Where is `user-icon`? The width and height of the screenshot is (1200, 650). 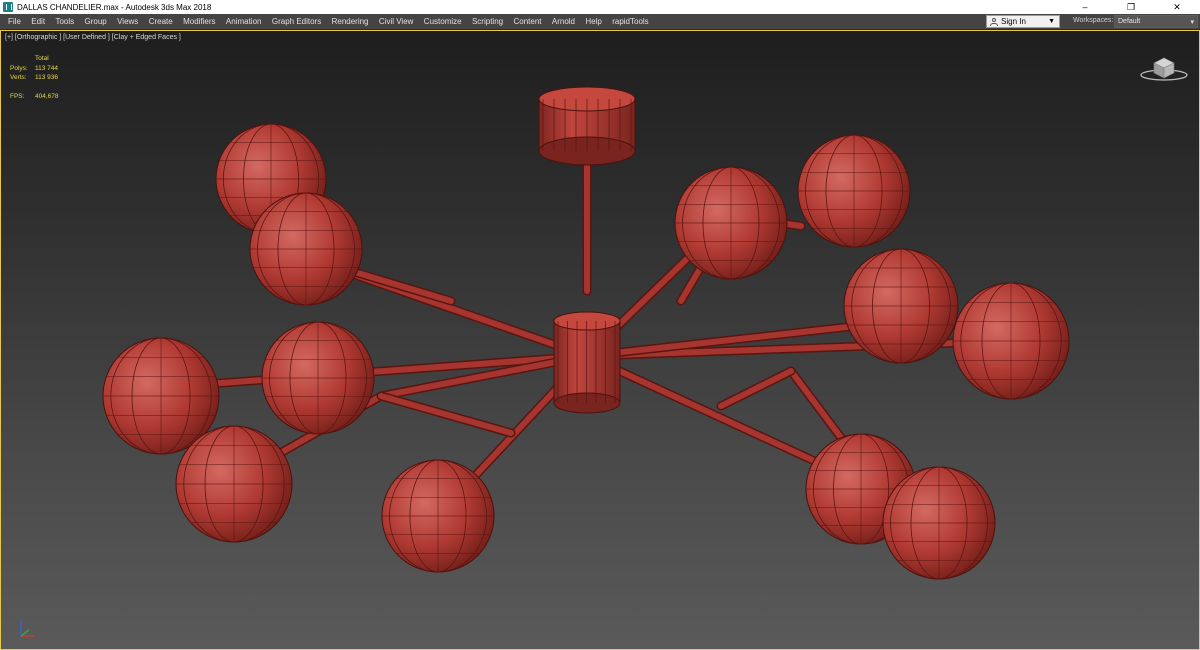 user-icon is located at coordinates (994, 21).